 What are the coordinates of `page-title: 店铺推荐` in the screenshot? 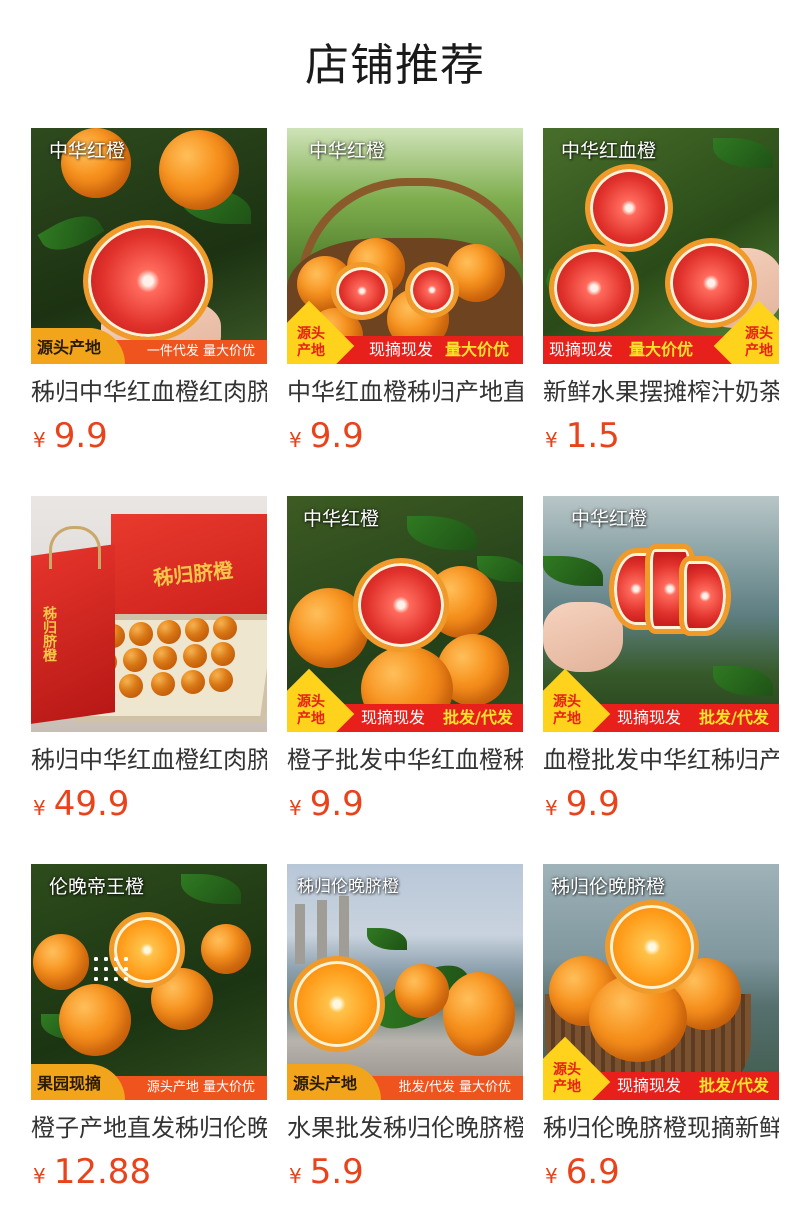 It's located at (395, 65).